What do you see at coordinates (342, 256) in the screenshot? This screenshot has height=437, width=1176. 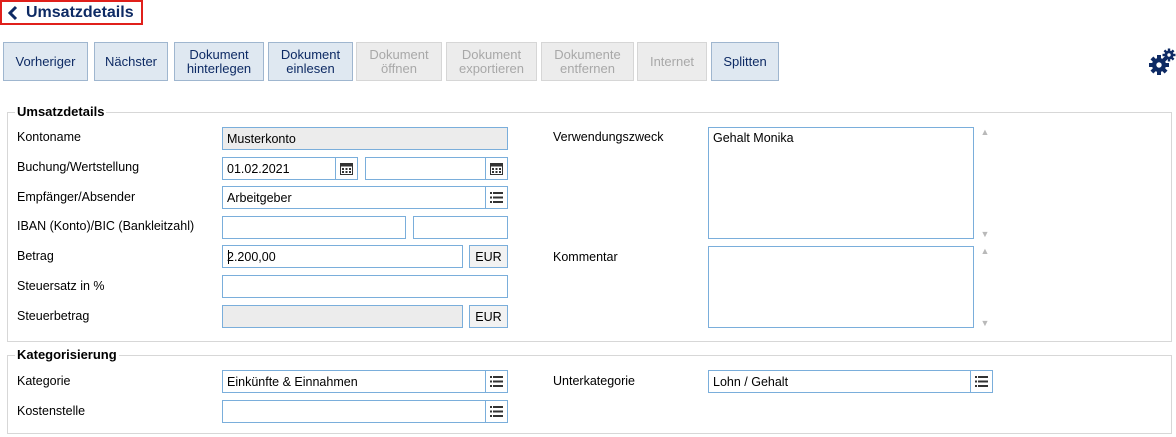 I see `amount-field: 2.200,00` at bounding box center [342, 256].